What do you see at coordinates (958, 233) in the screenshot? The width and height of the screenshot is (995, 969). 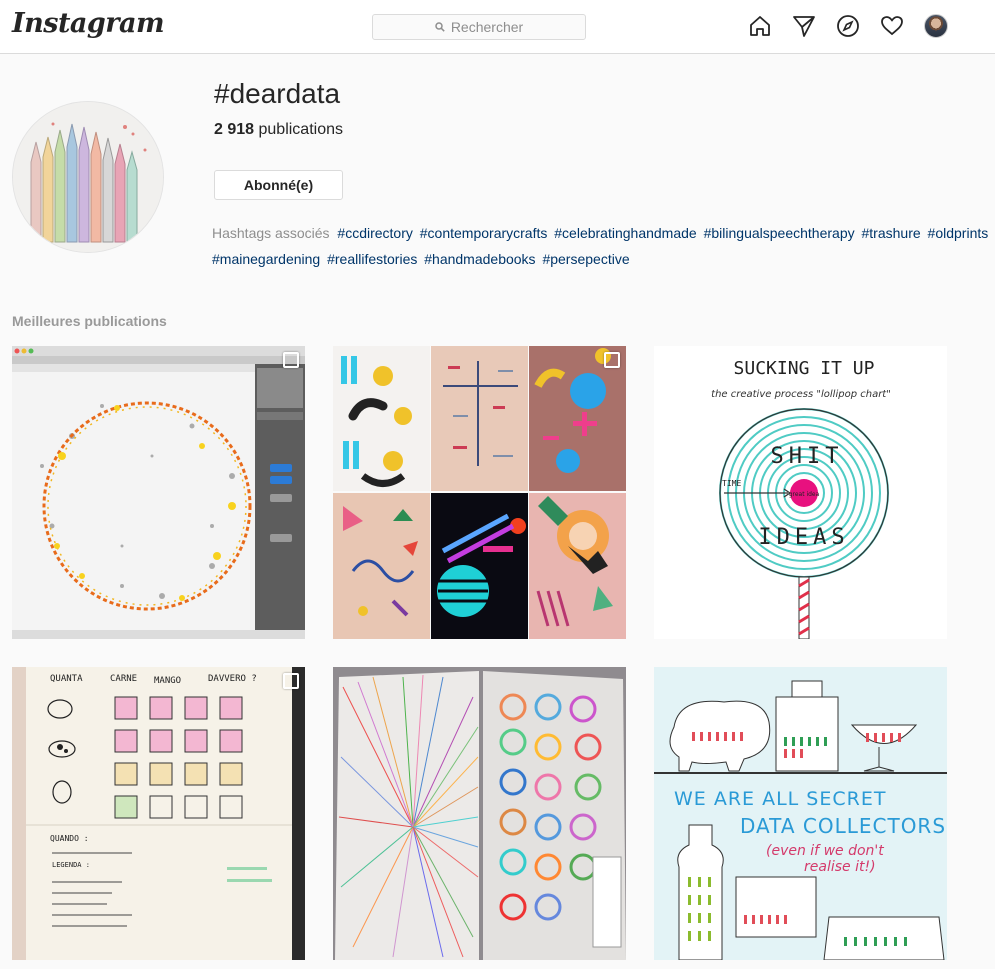 I see `related-hashtag-link: #oldprints` at bounding box center [958, 233].